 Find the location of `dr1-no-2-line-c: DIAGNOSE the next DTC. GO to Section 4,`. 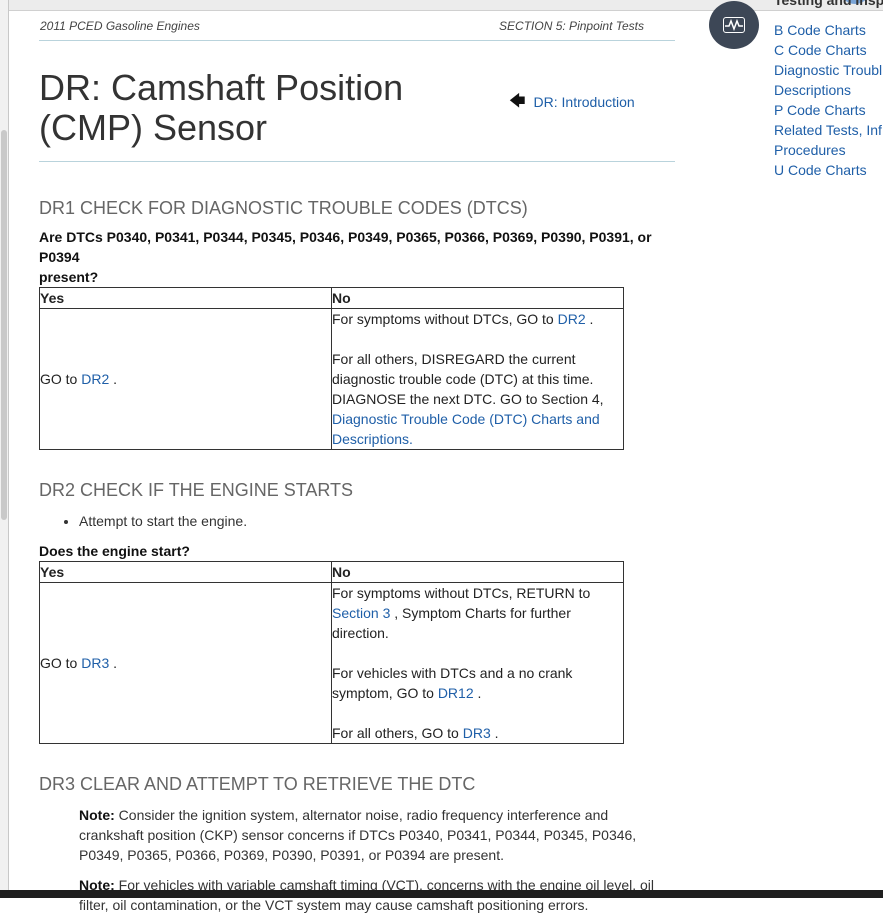

dr1-no-2-line-c: DIAGNOSE the next DTC. GO to Section 4, is located at coordinates (468, 399).